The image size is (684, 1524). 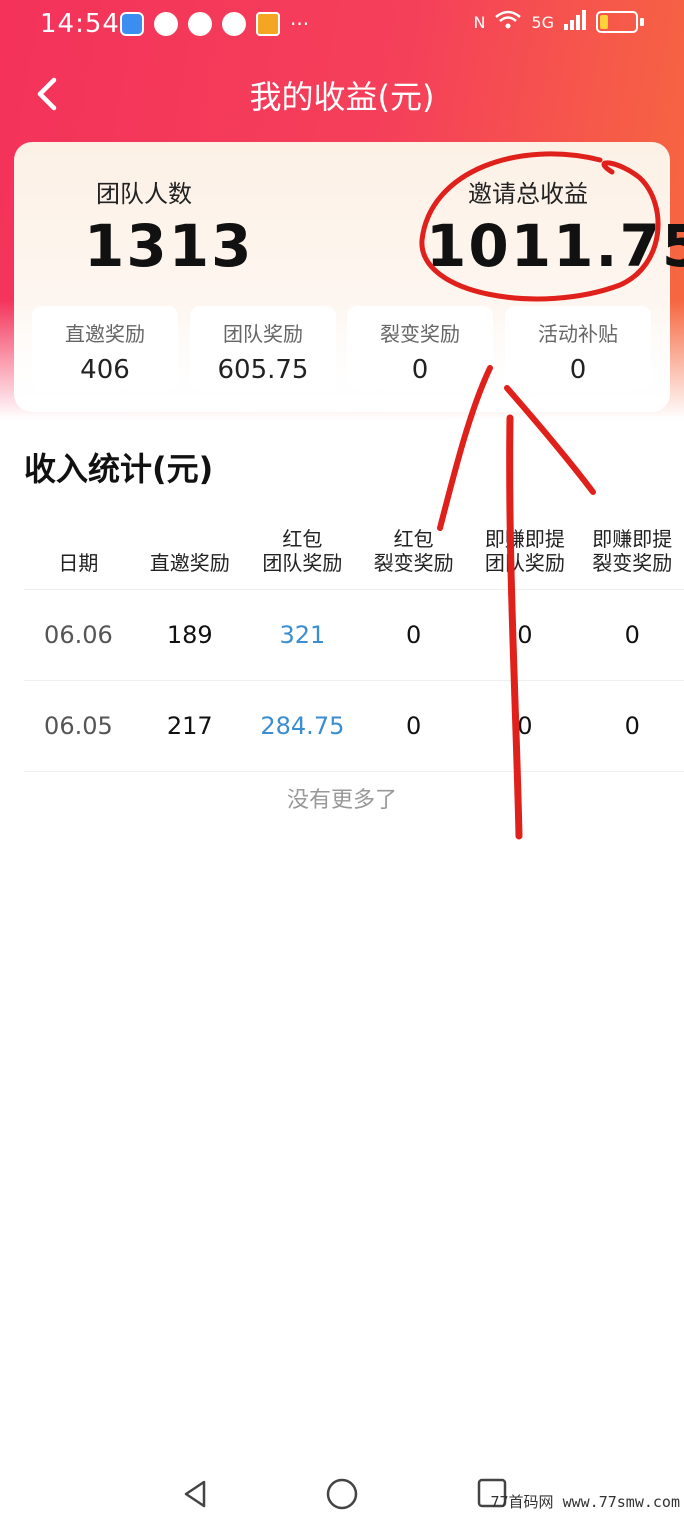 I want to click on system-nav-bar: 77首码网 www.77smw.com, so click(x=342, y=1499).